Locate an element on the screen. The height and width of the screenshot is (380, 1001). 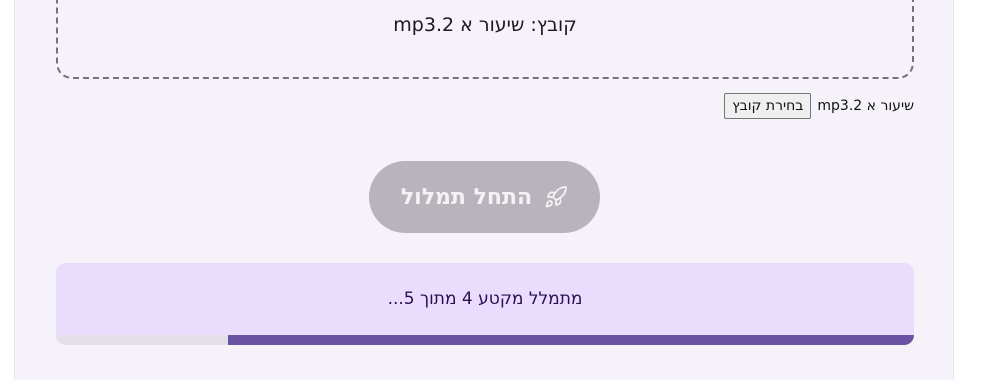
rocket-icon is located at coordinates (556, 197).